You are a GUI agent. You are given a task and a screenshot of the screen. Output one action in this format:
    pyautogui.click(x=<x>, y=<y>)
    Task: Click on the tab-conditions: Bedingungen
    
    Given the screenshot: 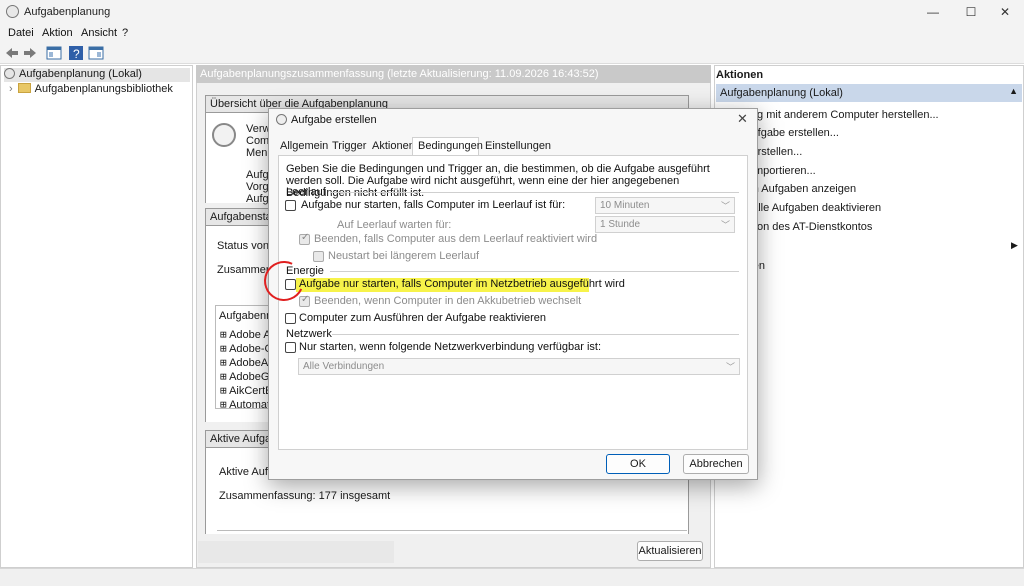 What is the action you would take?
    pyautogui.click(x=450, y=148)
    